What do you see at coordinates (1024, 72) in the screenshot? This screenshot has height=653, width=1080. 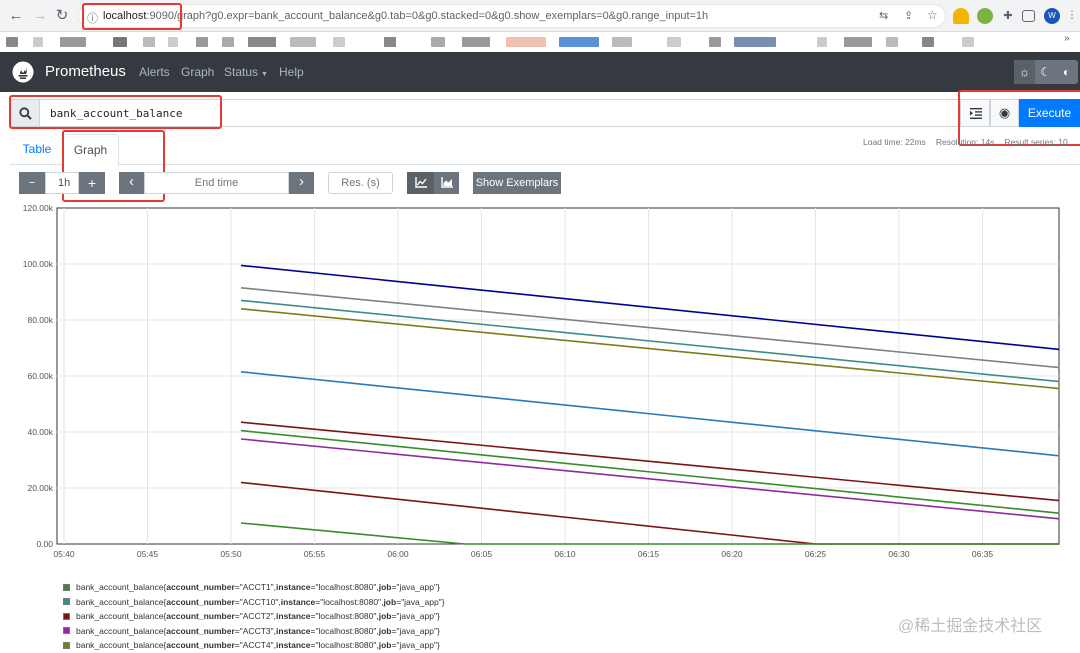 I see `light-theme-icon: ☼` at bounding box center [1024, 72].